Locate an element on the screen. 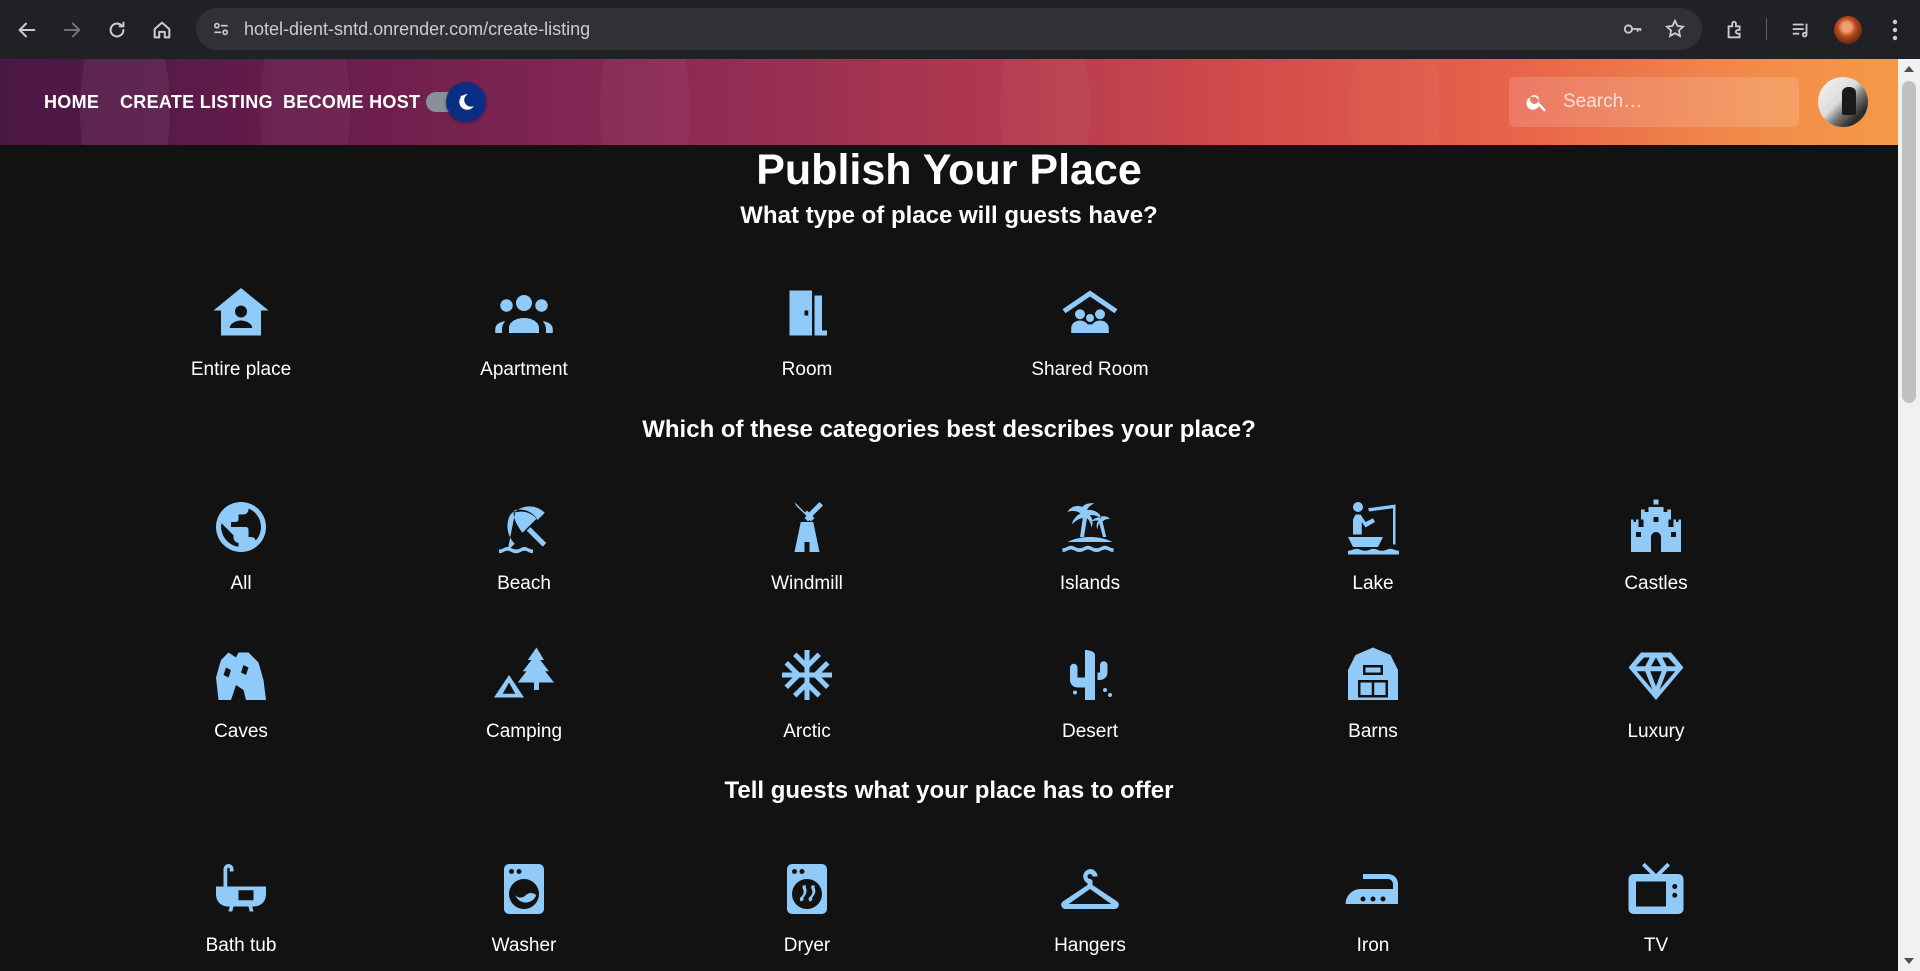 This screenshot has height=971, width=1920. amenity-bath-tub: Bath tub is located at coordinates (241, 908).